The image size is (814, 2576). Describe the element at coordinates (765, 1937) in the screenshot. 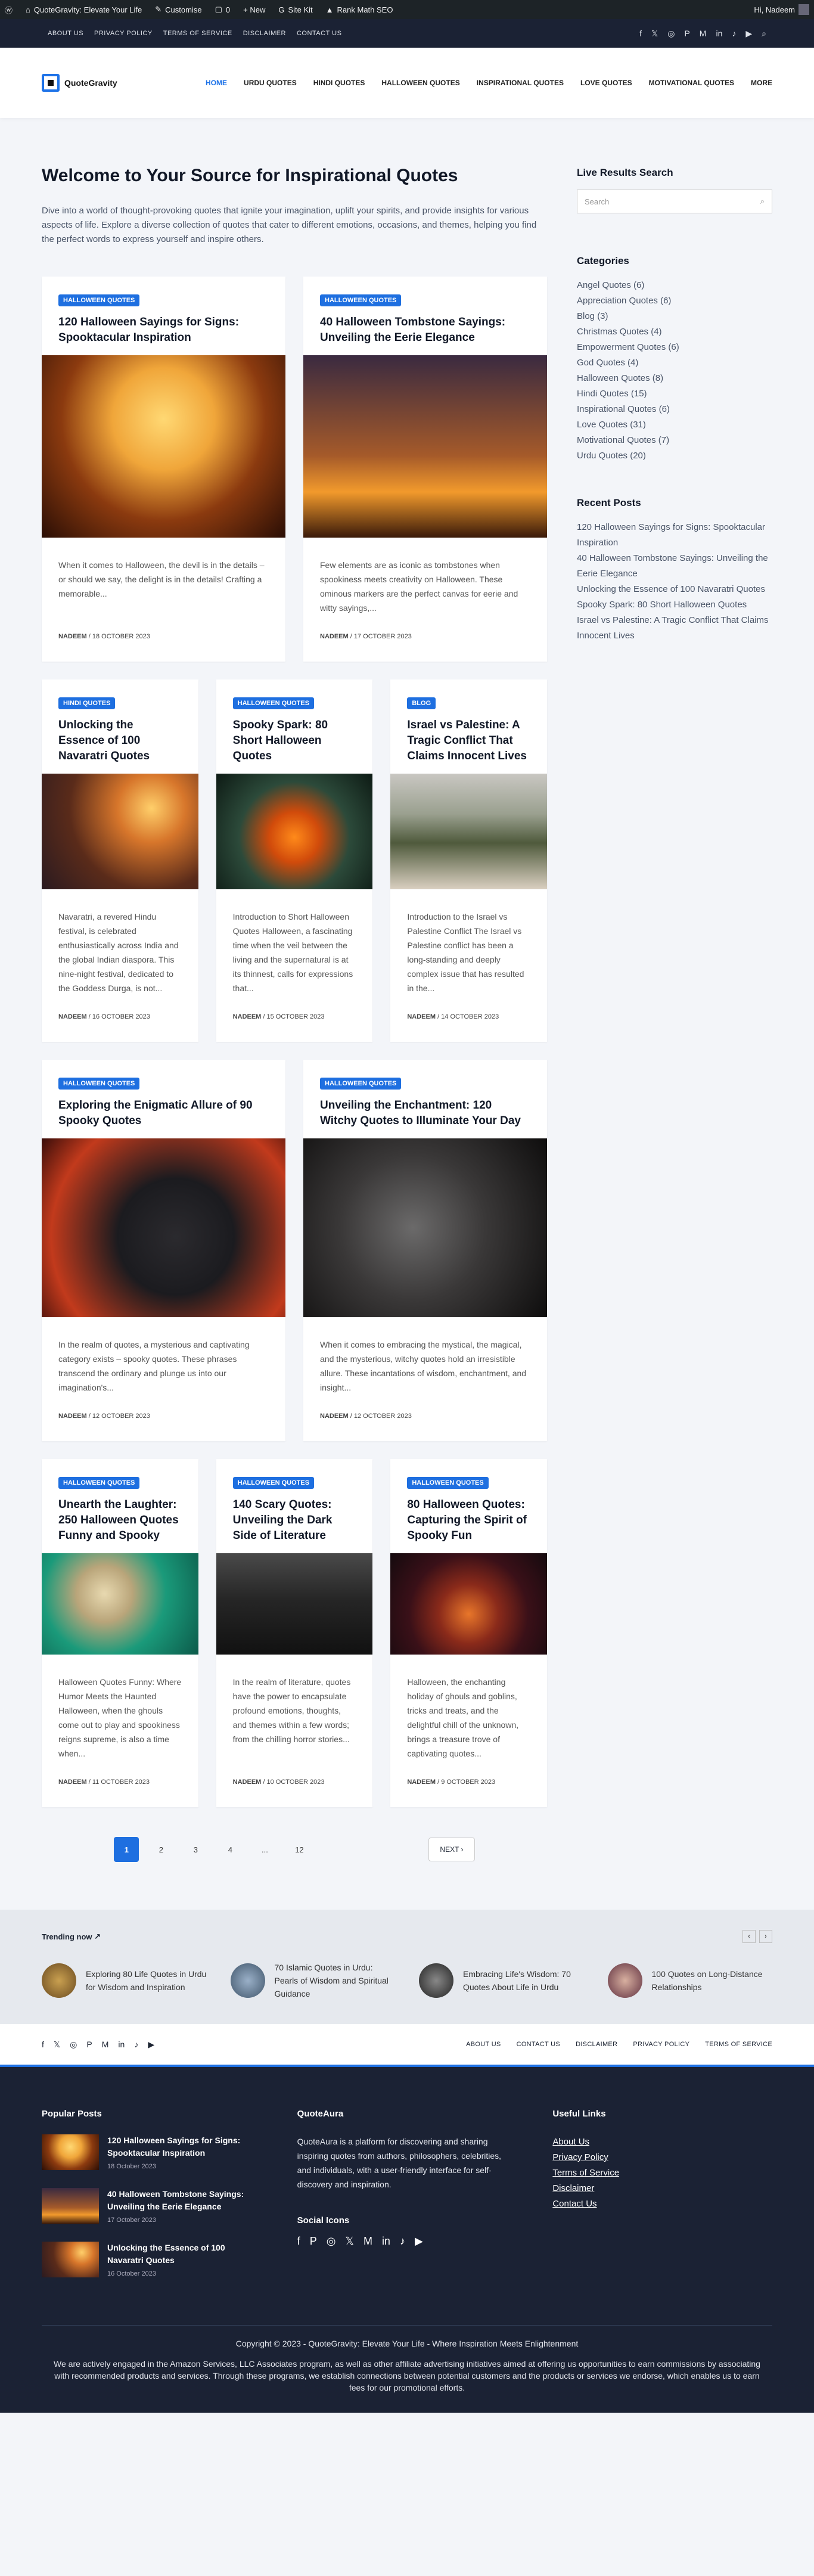

I see `next-arrow-icon: ›` at that location.